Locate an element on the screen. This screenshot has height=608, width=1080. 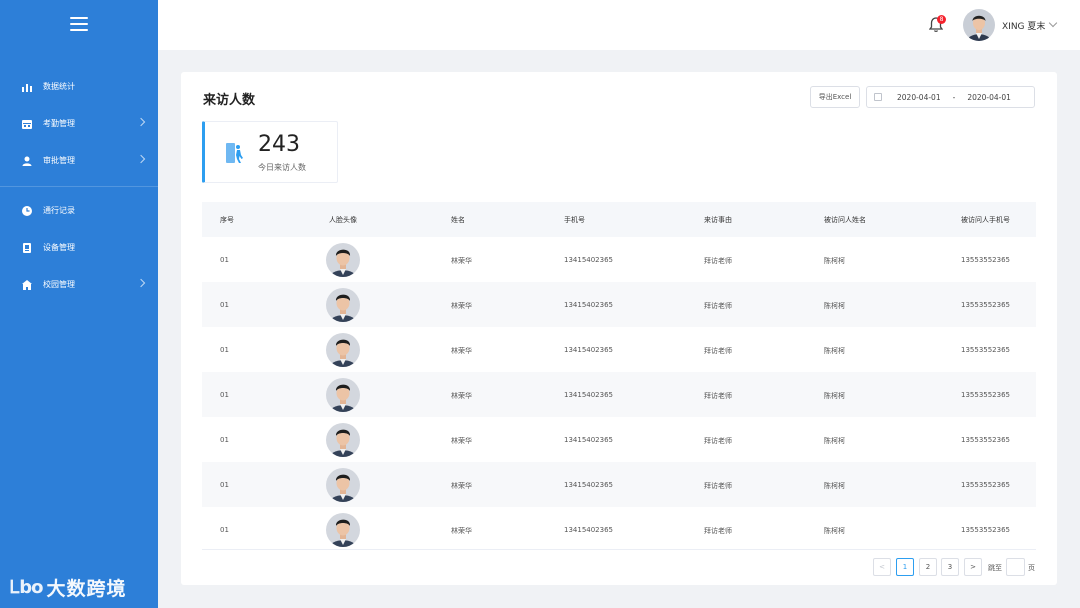
date-start: 2020-04-01 is located at coordinates (919, 97).